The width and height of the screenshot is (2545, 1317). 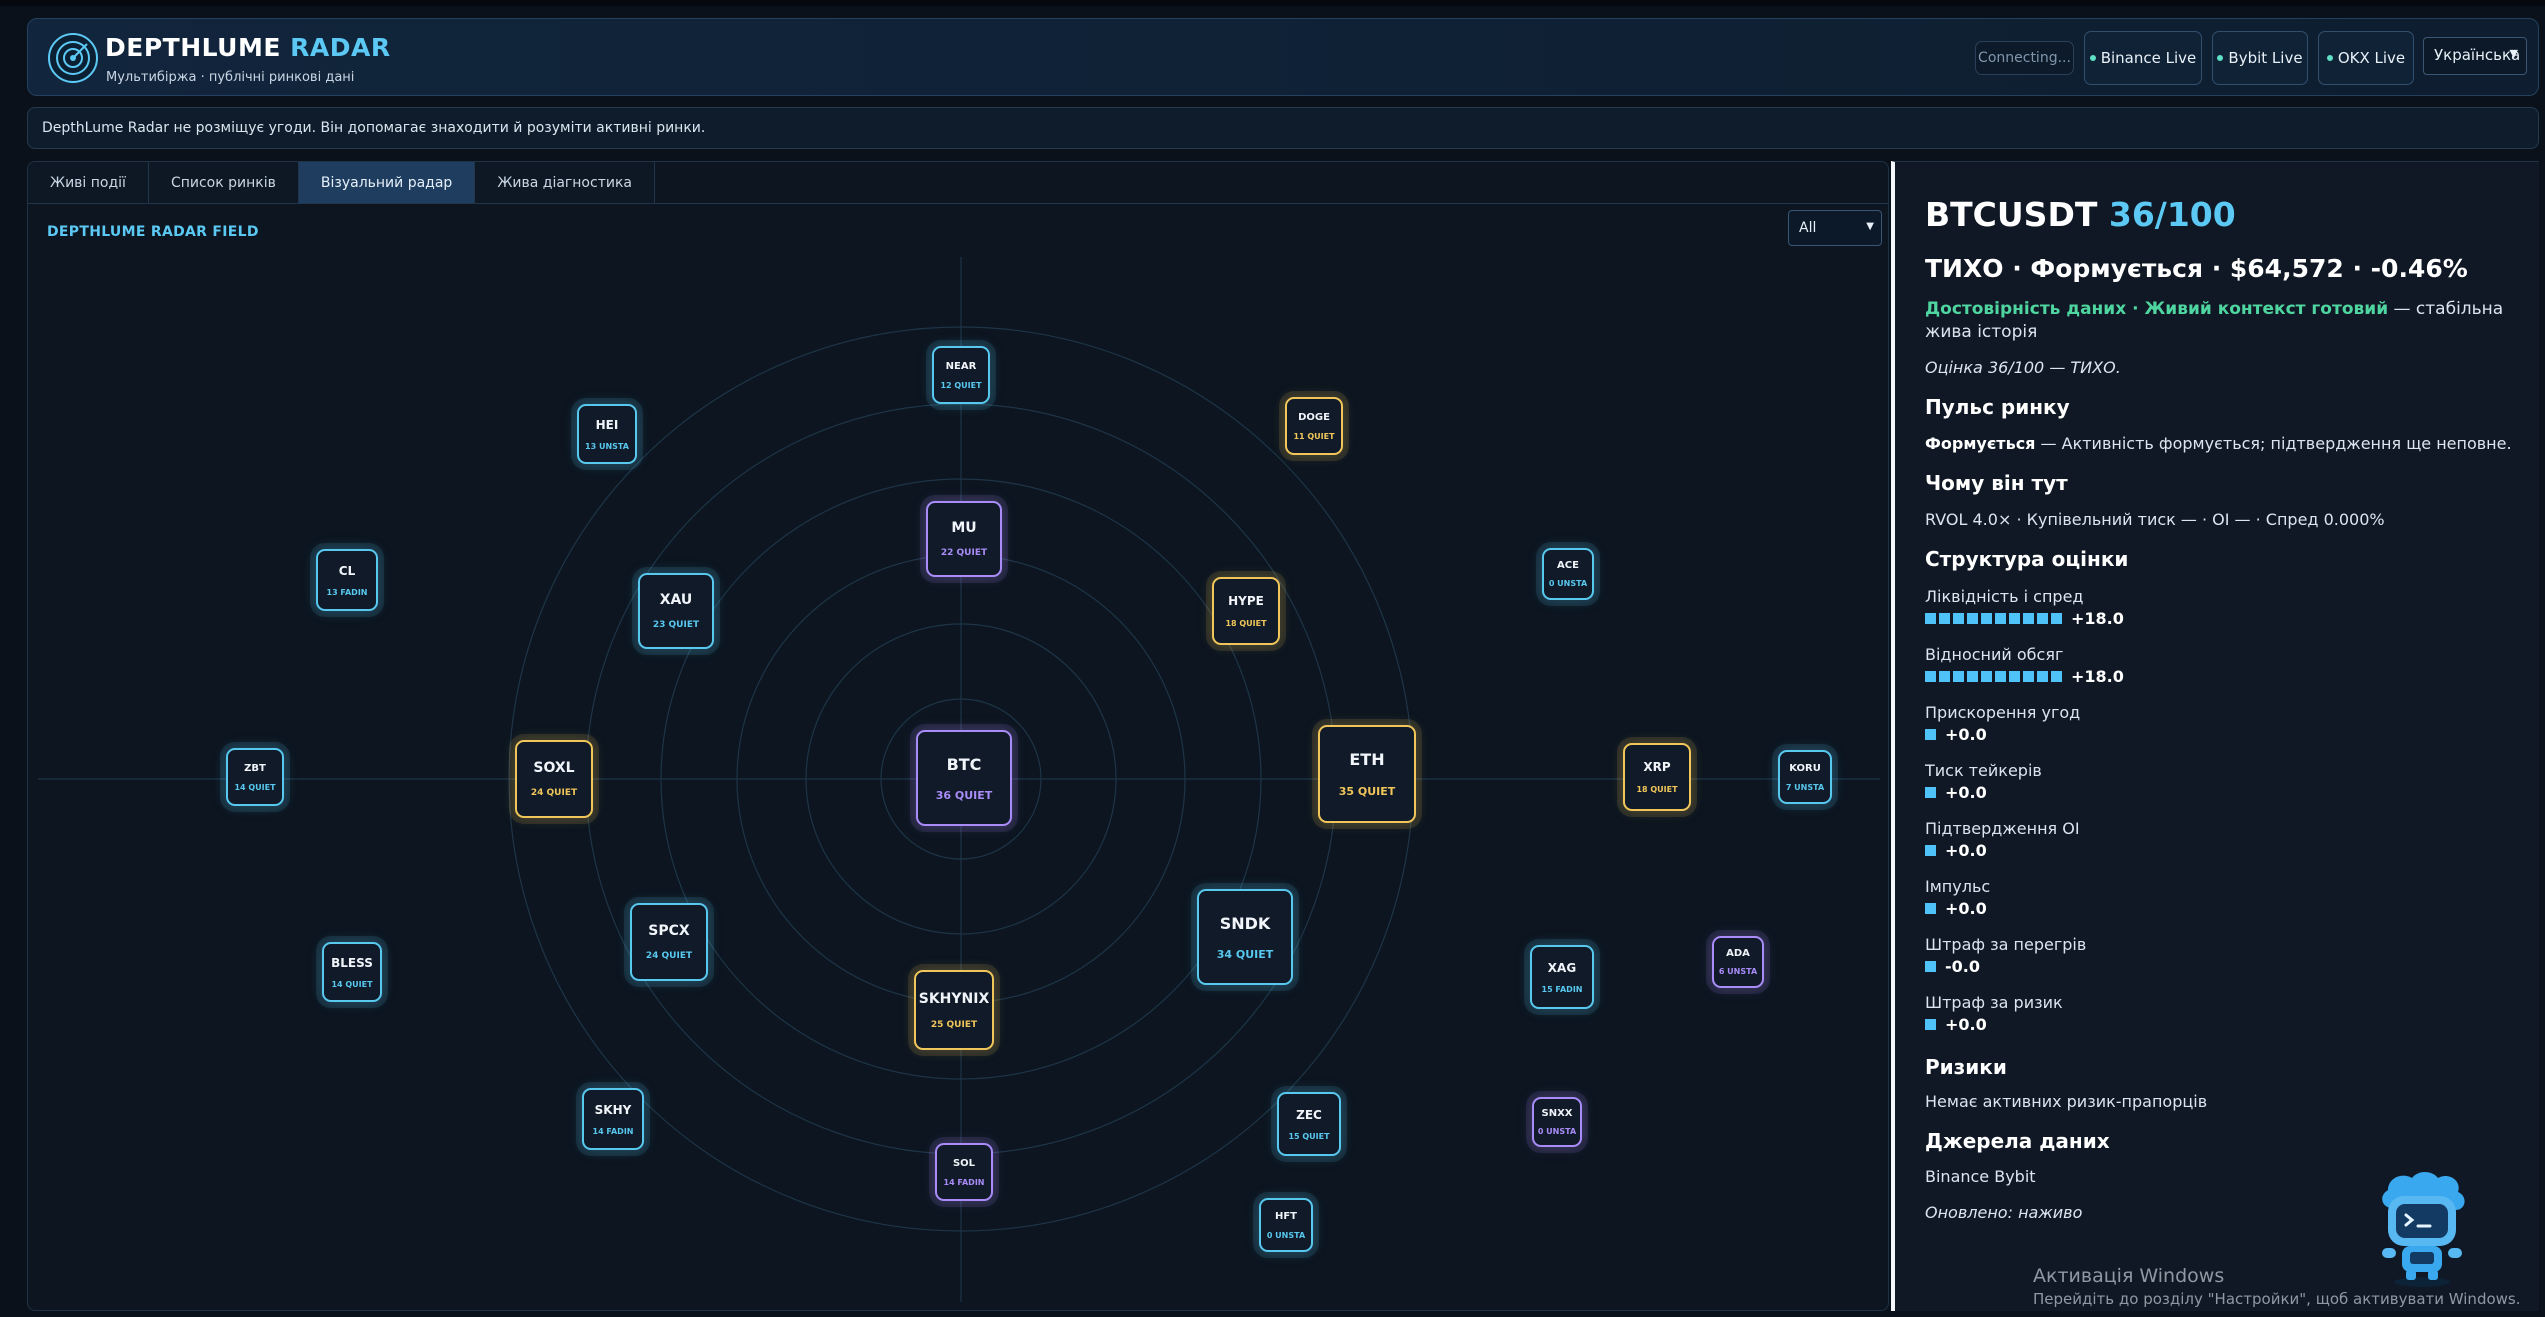 What do you see at coordinates (1286, 1216) in the screenshot?
I see `node-symbol: HFT` at bounding box center [1286, 1216].